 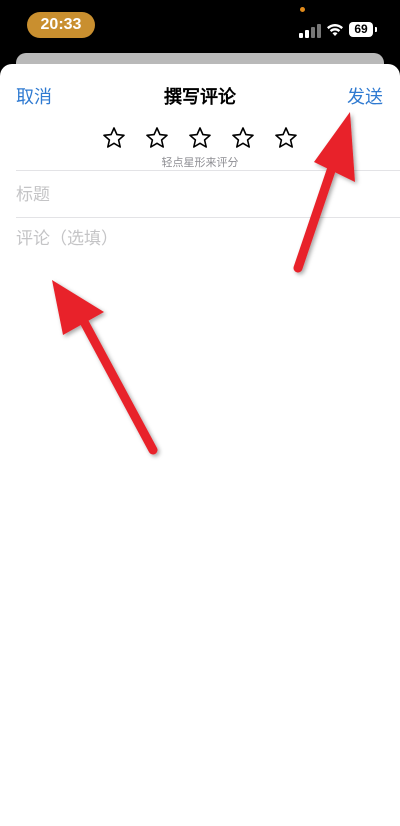 I want to click on battery-cap-icon, so click(x=376, y=29).